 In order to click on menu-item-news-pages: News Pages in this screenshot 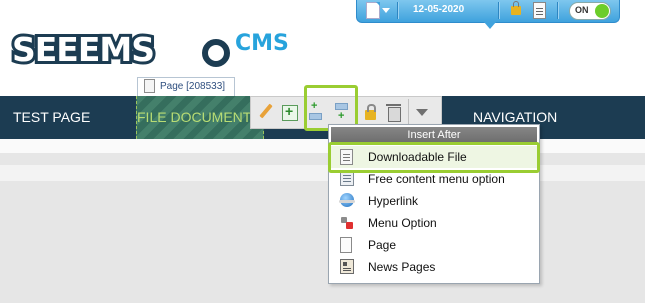, I will do `click(434, 267)`.